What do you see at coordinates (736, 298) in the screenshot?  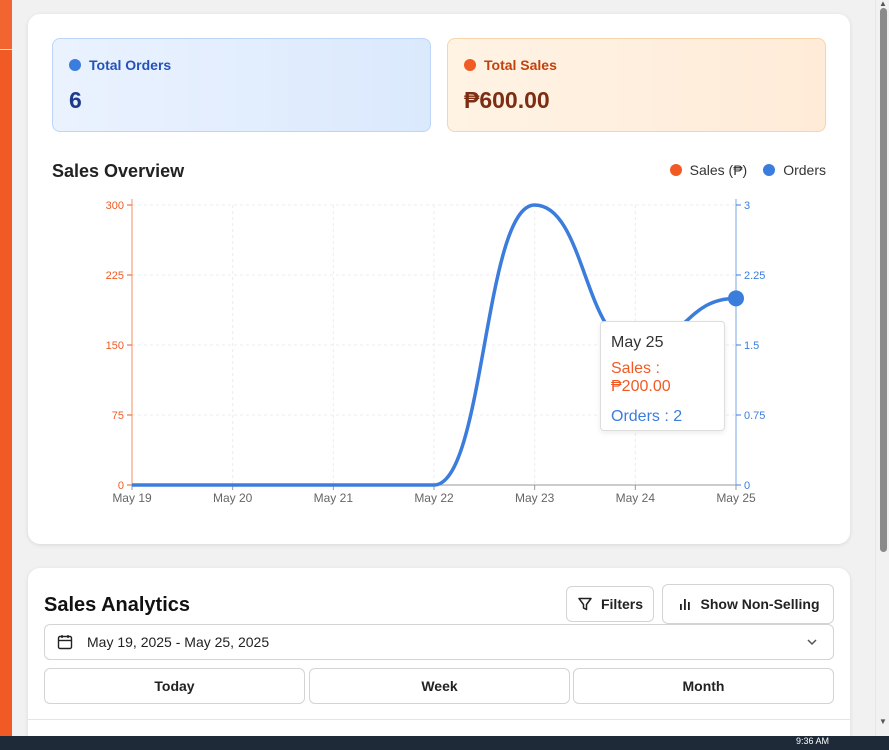 I see `orders-active-point` at bounding box center [736, 298].